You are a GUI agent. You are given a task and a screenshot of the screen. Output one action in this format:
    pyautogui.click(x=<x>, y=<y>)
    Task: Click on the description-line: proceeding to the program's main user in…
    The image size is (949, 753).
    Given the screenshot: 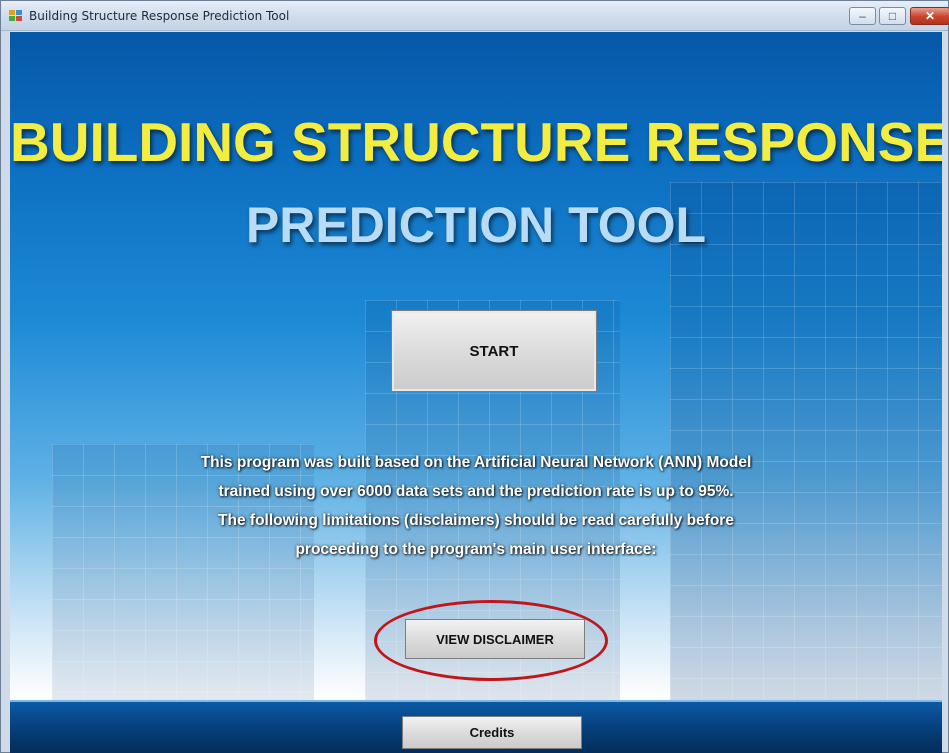 What is the action you would take?
    pyautogui.click(x=476, y=549)
    